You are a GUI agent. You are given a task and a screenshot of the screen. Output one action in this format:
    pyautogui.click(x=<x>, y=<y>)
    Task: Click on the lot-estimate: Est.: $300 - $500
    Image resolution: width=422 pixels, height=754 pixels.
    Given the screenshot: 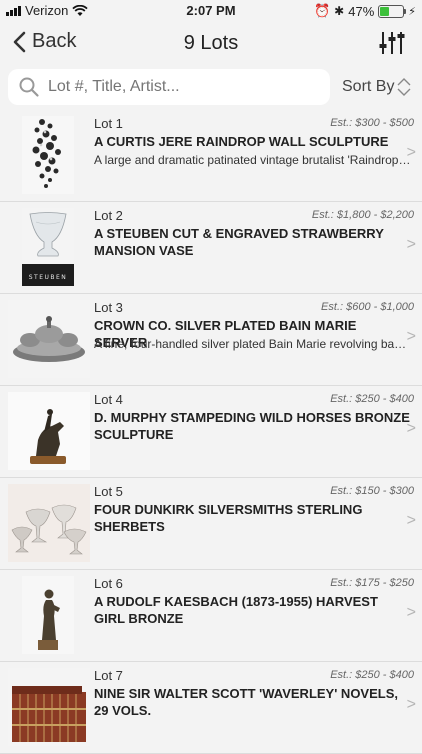 What is the action you would take?
    pyautogui.click(x=372, y=123)
    